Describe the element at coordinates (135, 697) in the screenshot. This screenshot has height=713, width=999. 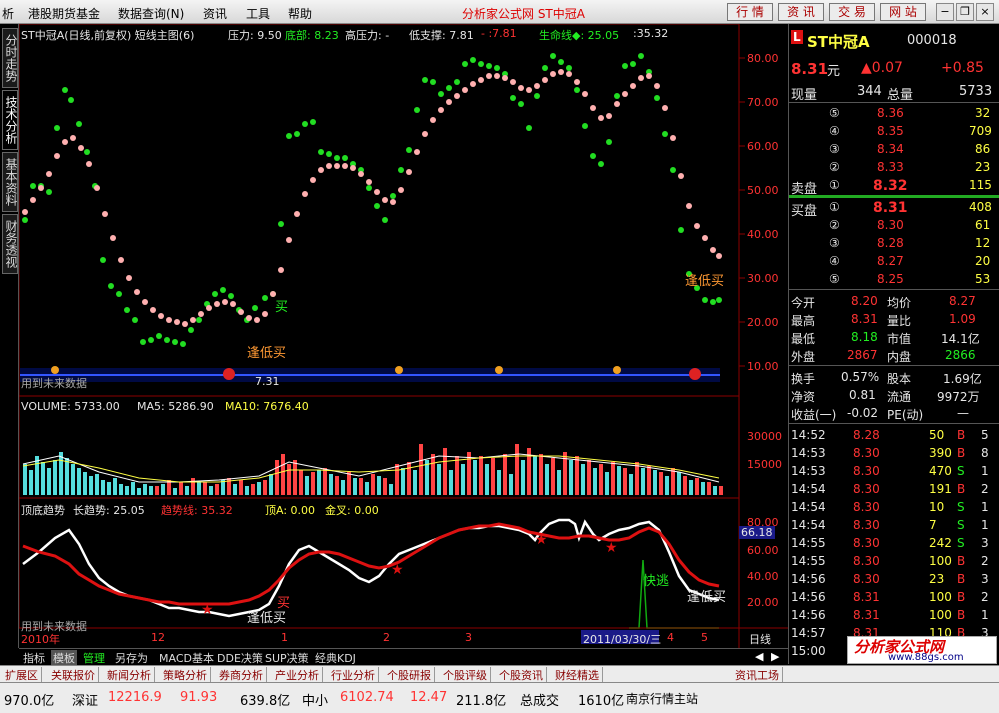
I see `sz-value: 12216.9` at that location.